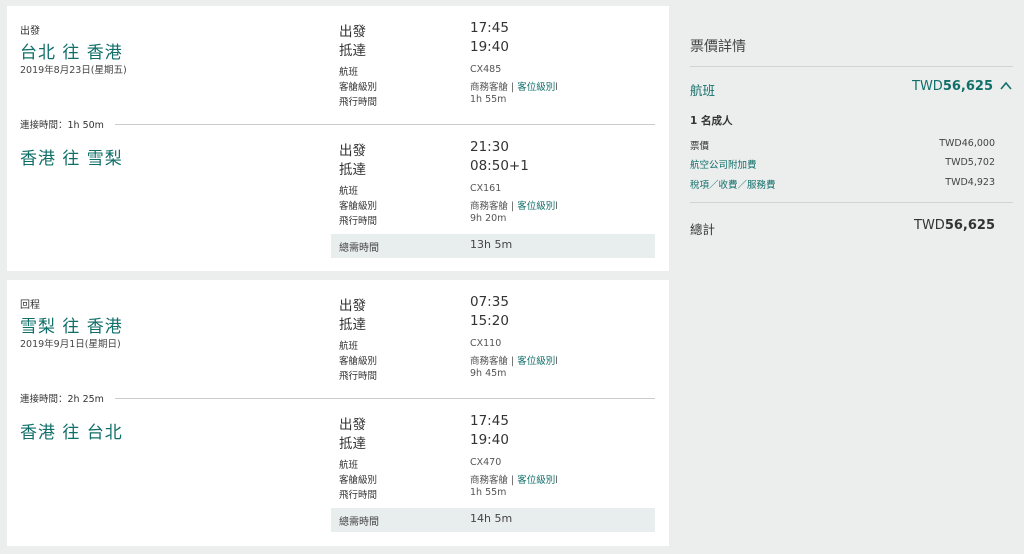  Describe the element at coordinates (967, 86) in the screenshot. I see `flight-fare-amount: 56,625` at that location.